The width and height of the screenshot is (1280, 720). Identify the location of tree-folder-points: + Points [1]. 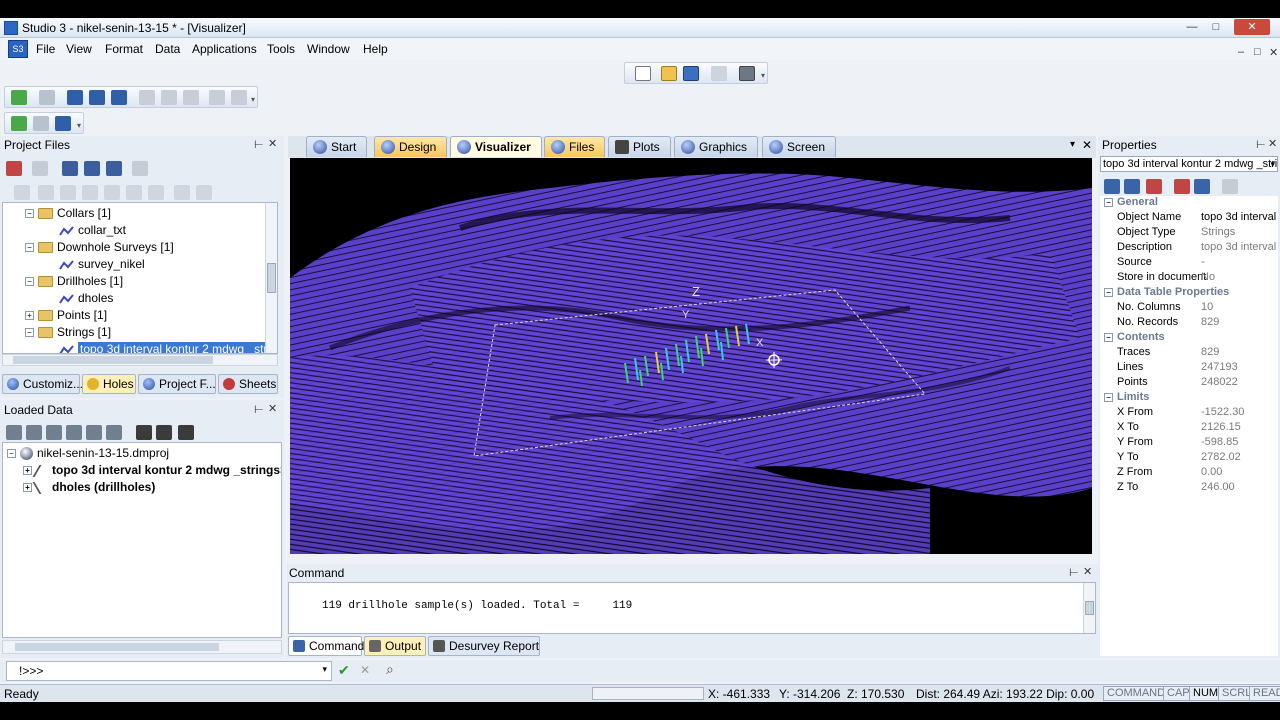
(66, 315).